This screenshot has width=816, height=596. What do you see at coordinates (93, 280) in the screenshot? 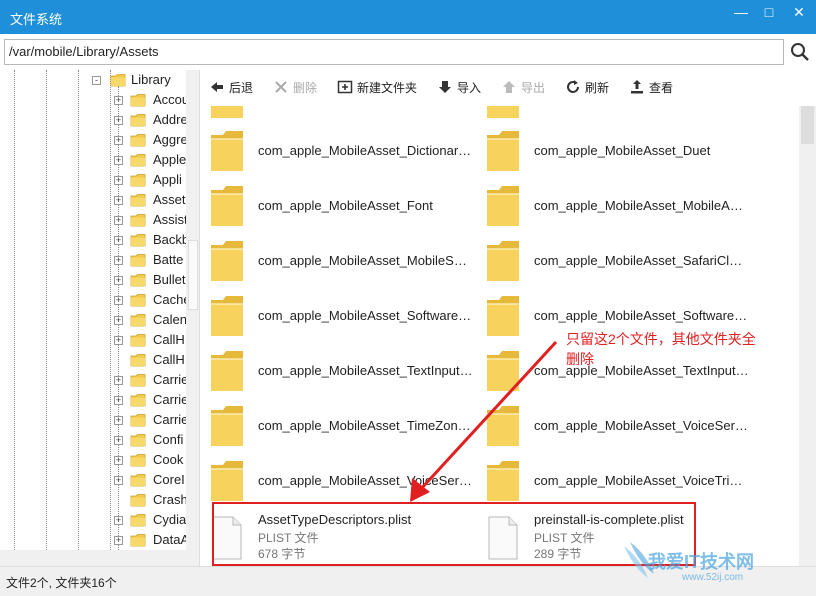
I see `tree-item: + Bullet` at bounding box center [93, 280].